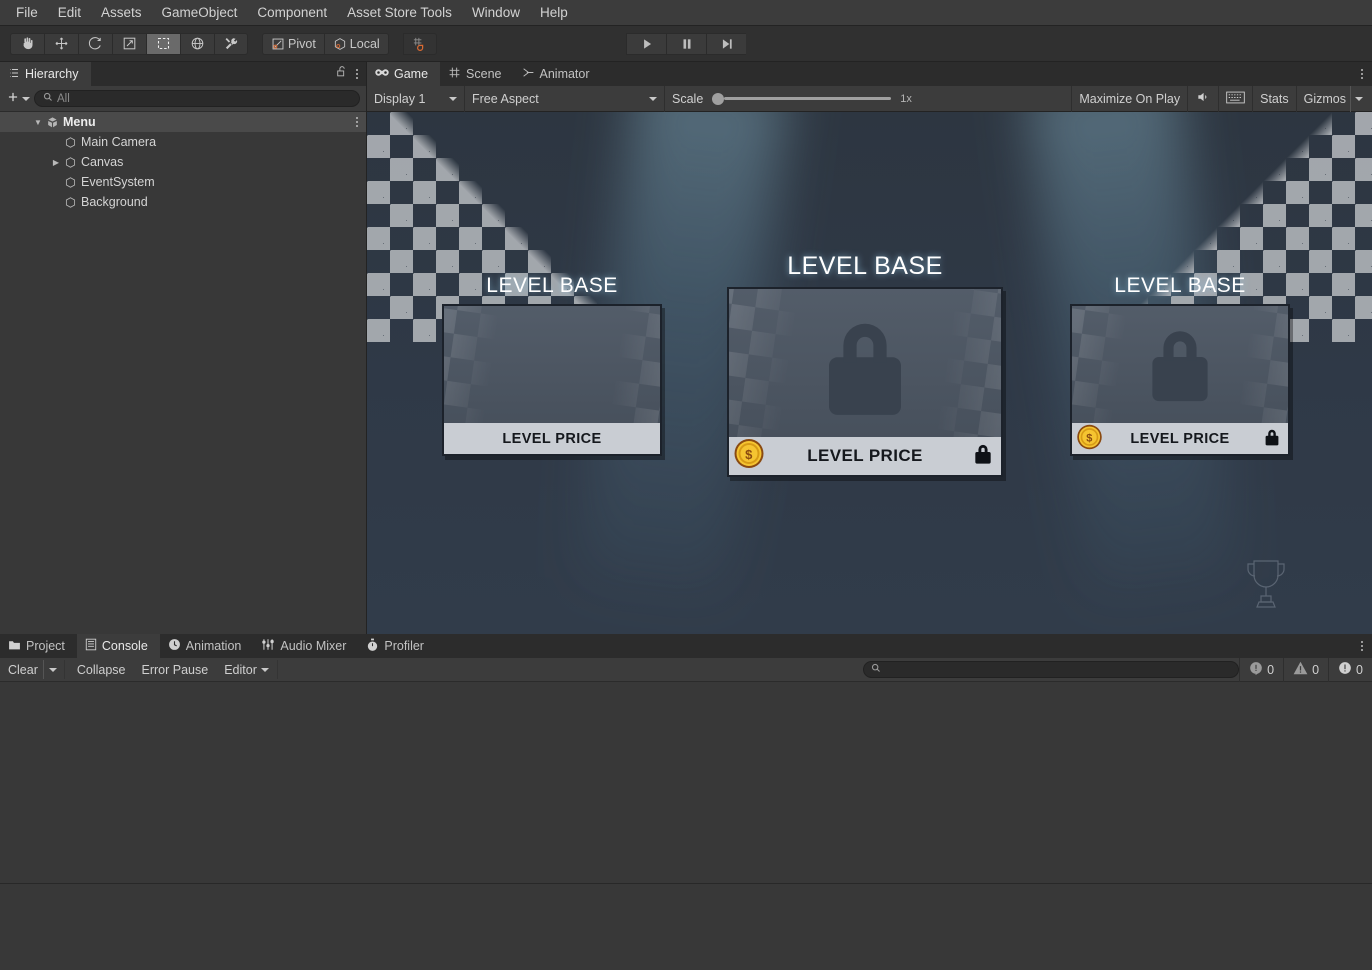  I want to click on editor-dropdown: Editor, so click(247, 669).